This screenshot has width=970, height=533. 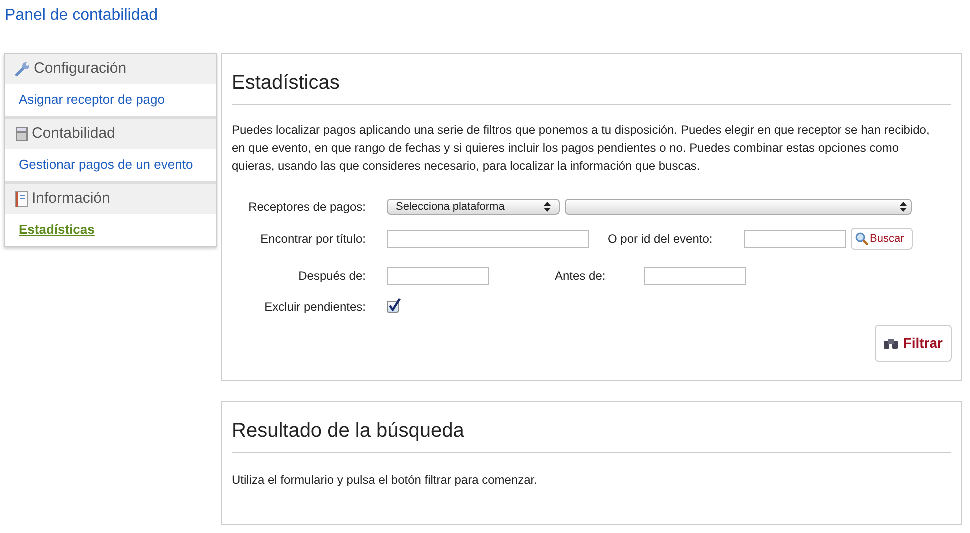 What do you see at coordinates (313, 239) in the screenshot?
I see `field-label: Encontrar por título:` at bounding box center [313, 239].